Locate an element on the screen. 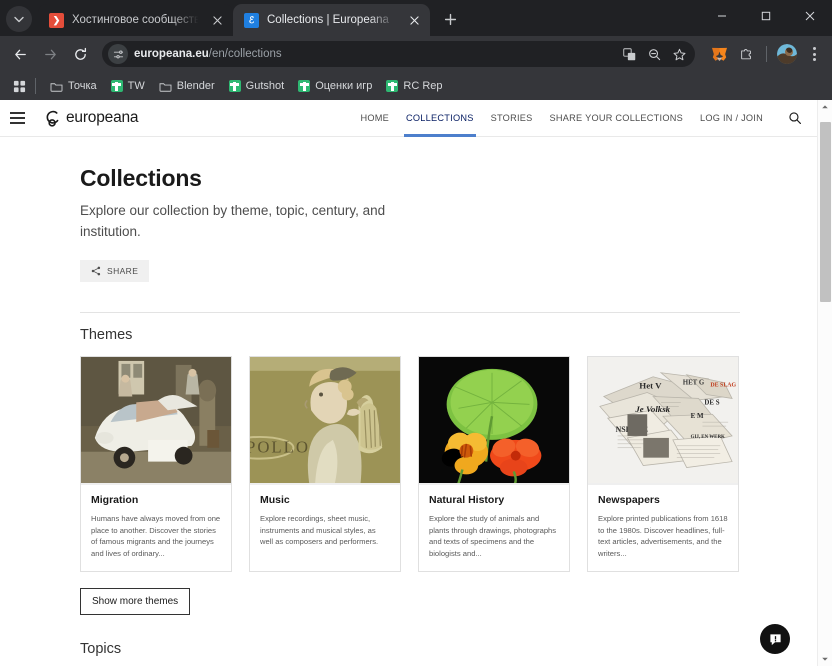 This screenshot has height=666, width=832. forward-button is located at coordinates (50, 54).